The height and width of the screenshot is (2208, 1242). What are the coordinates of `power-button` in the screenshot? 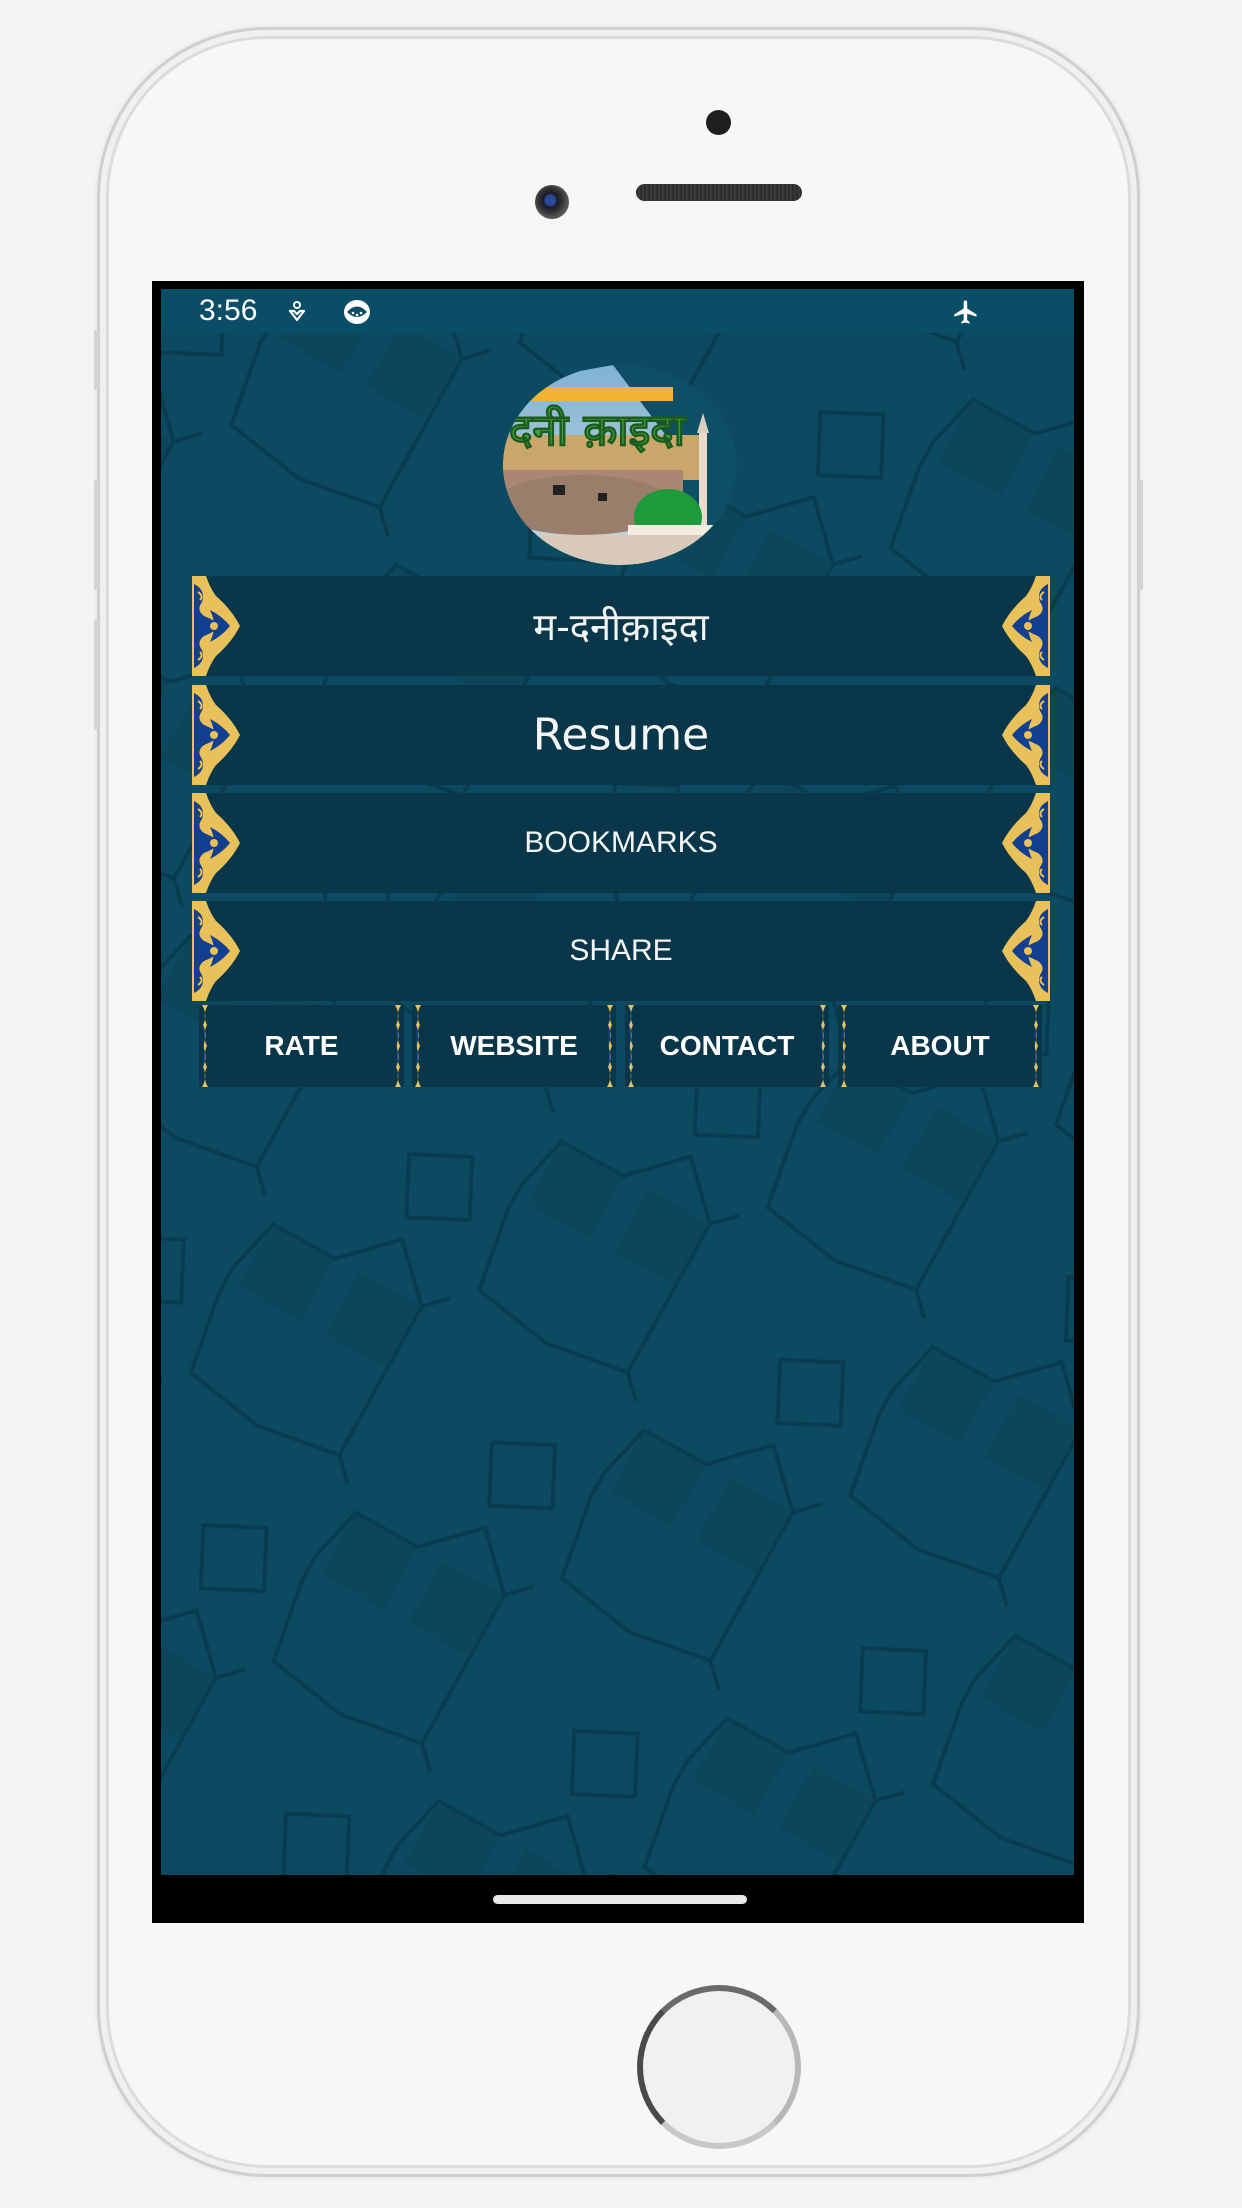 It's located at (1140, 535).